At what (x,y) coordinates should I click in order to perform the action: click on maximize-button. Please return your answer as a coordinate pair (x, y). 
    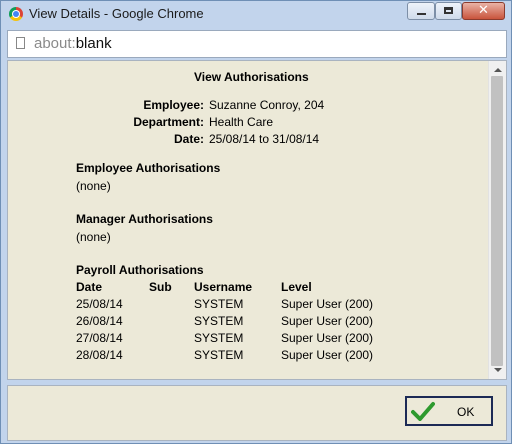
    Looking at the image, I should click on (448, 11).